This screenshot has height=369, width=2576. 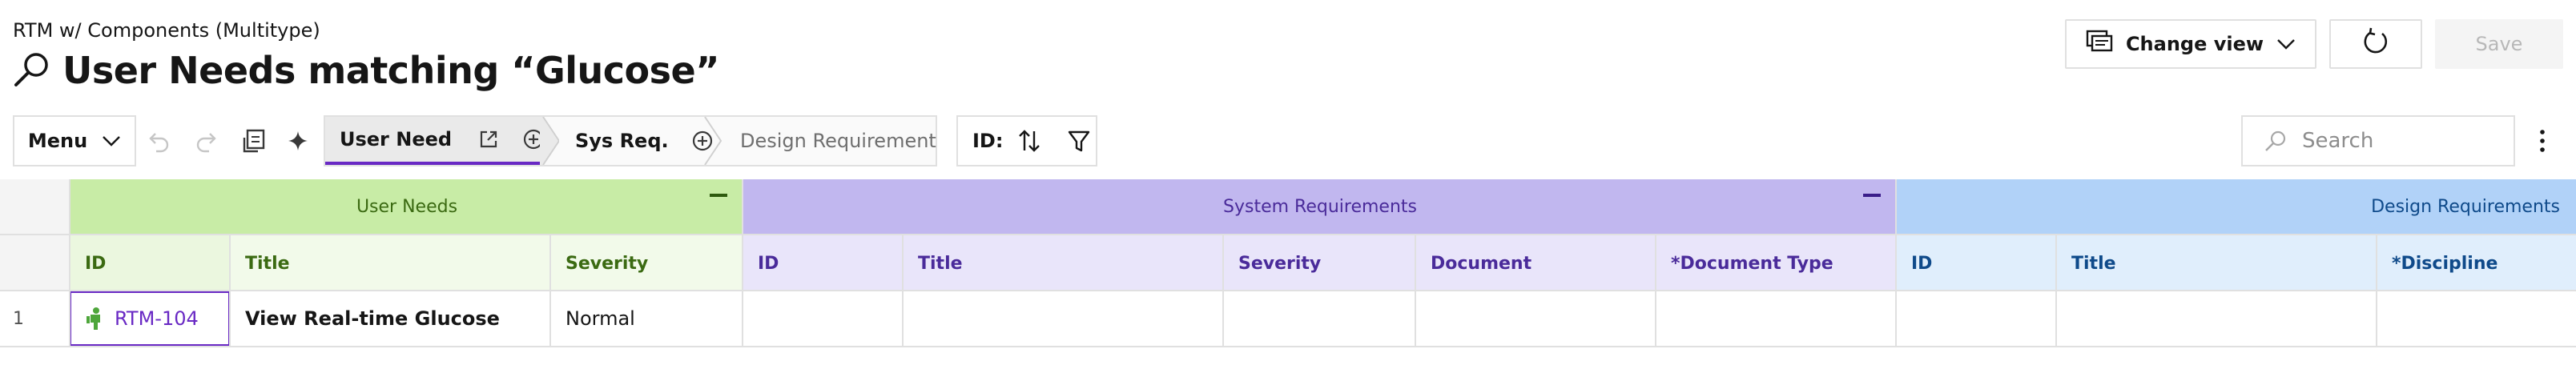 What do you see at coordinates (1079, 141) in the screenshot?
I see `filter-icon` at bounding box center [1079, 141].